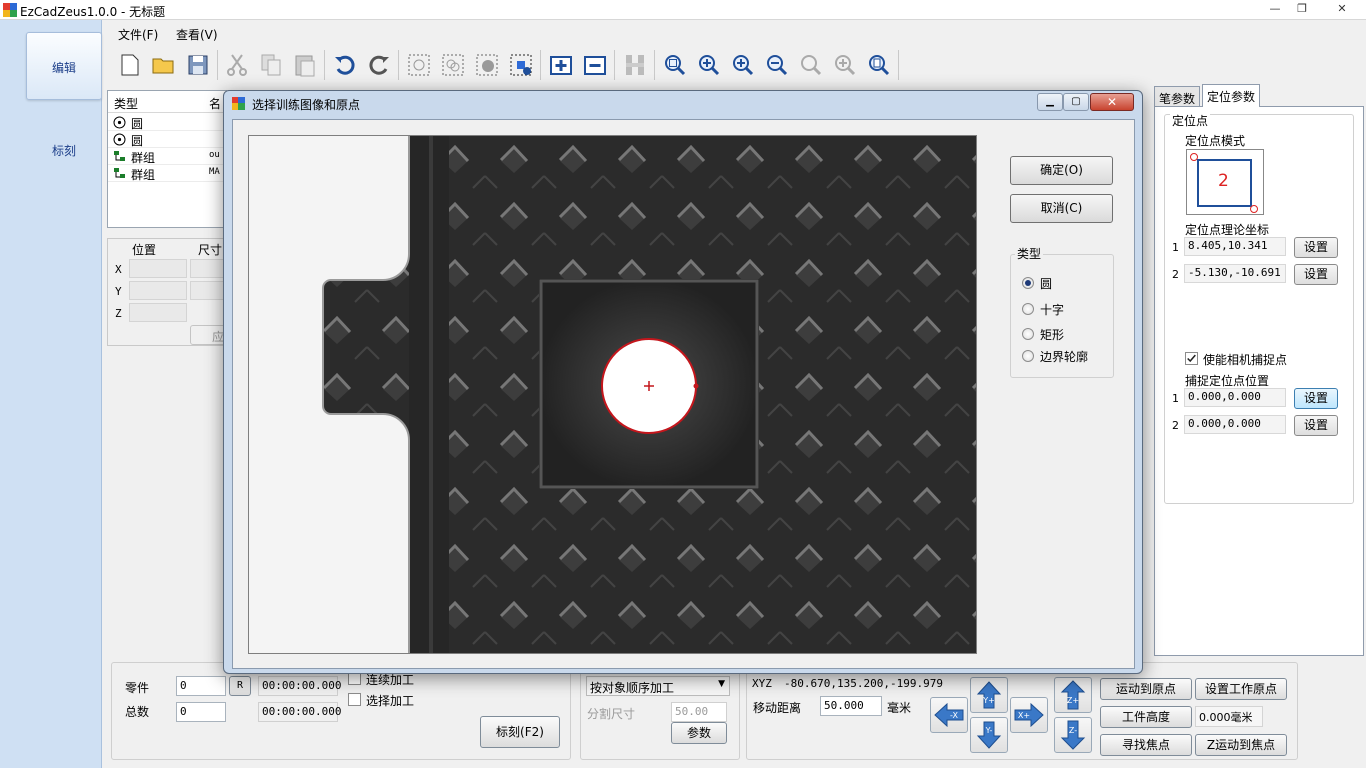  I want to click on menu-bar: 文件(F) 查看(V), so click(735, 33).